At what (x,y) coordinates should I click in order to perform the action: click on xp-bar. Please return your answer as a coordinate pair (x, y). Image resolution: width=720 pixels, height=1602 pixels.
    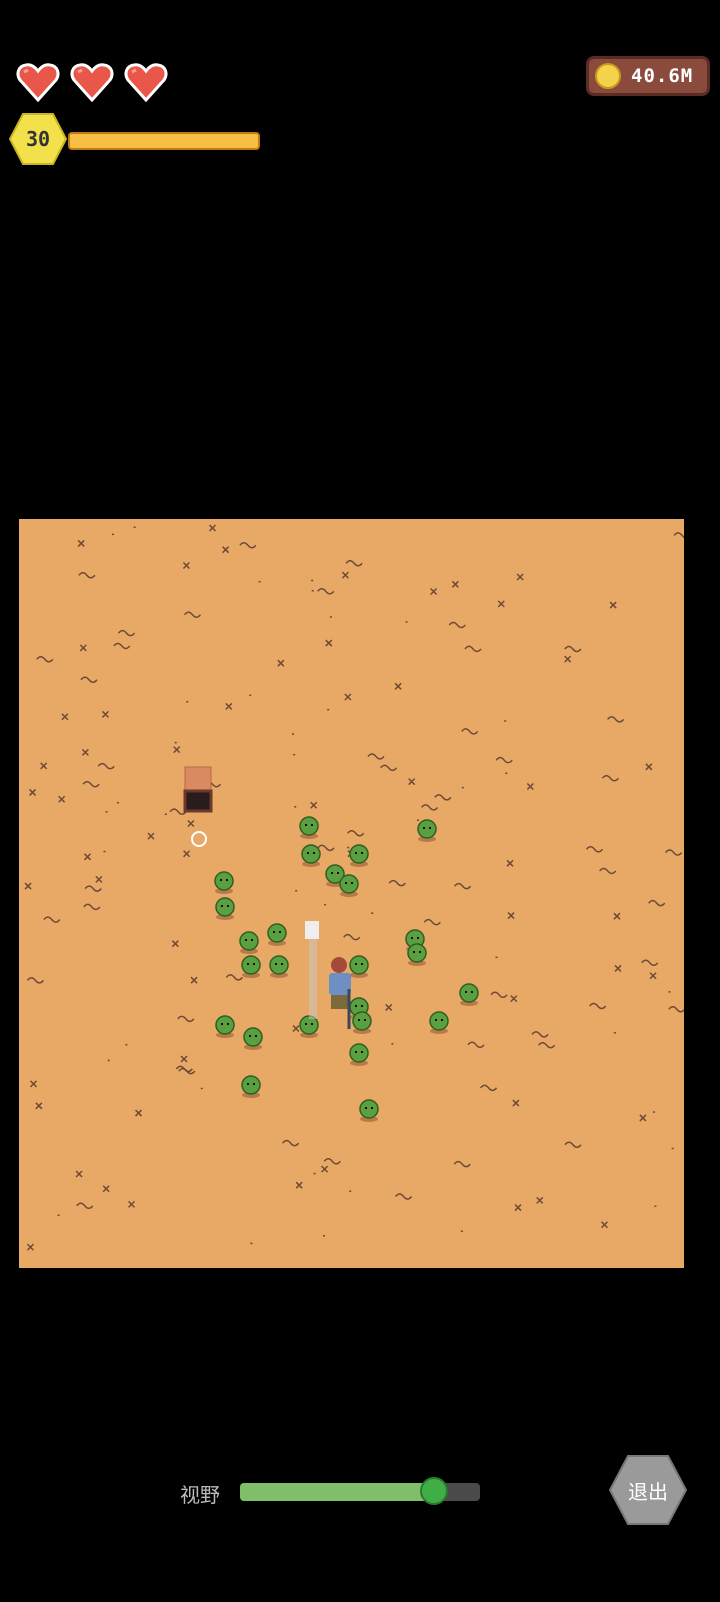
    Looking at the image, I should click on (164, 141).